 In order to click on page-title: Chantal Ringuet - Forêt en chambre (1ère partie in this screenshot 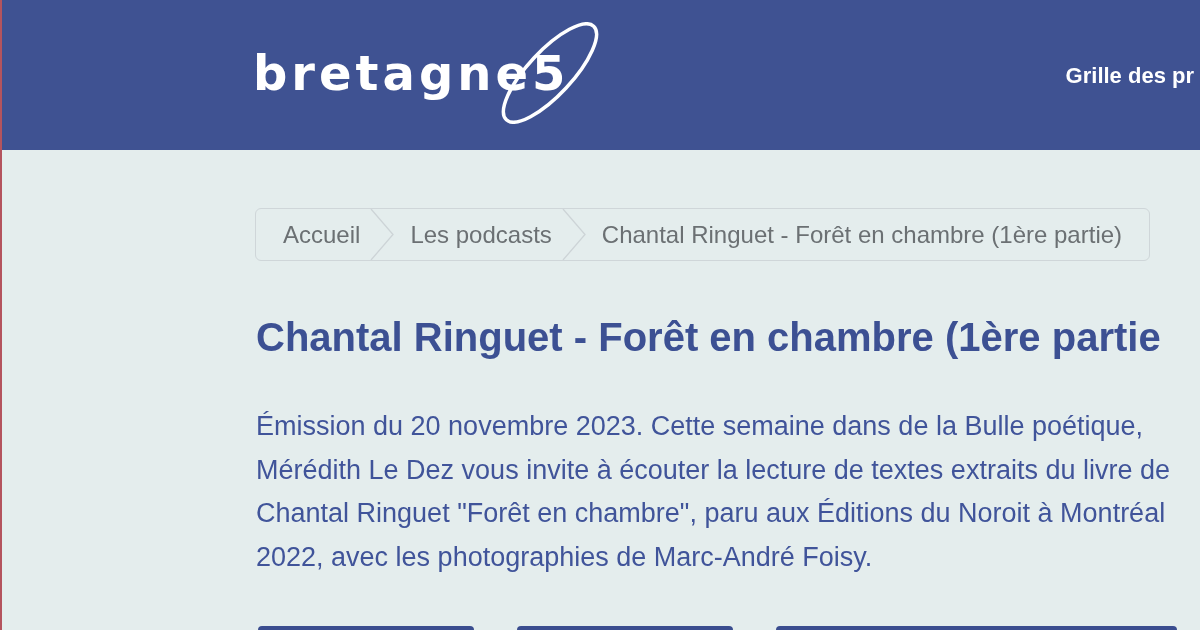, I will do `click(708, 337)`.